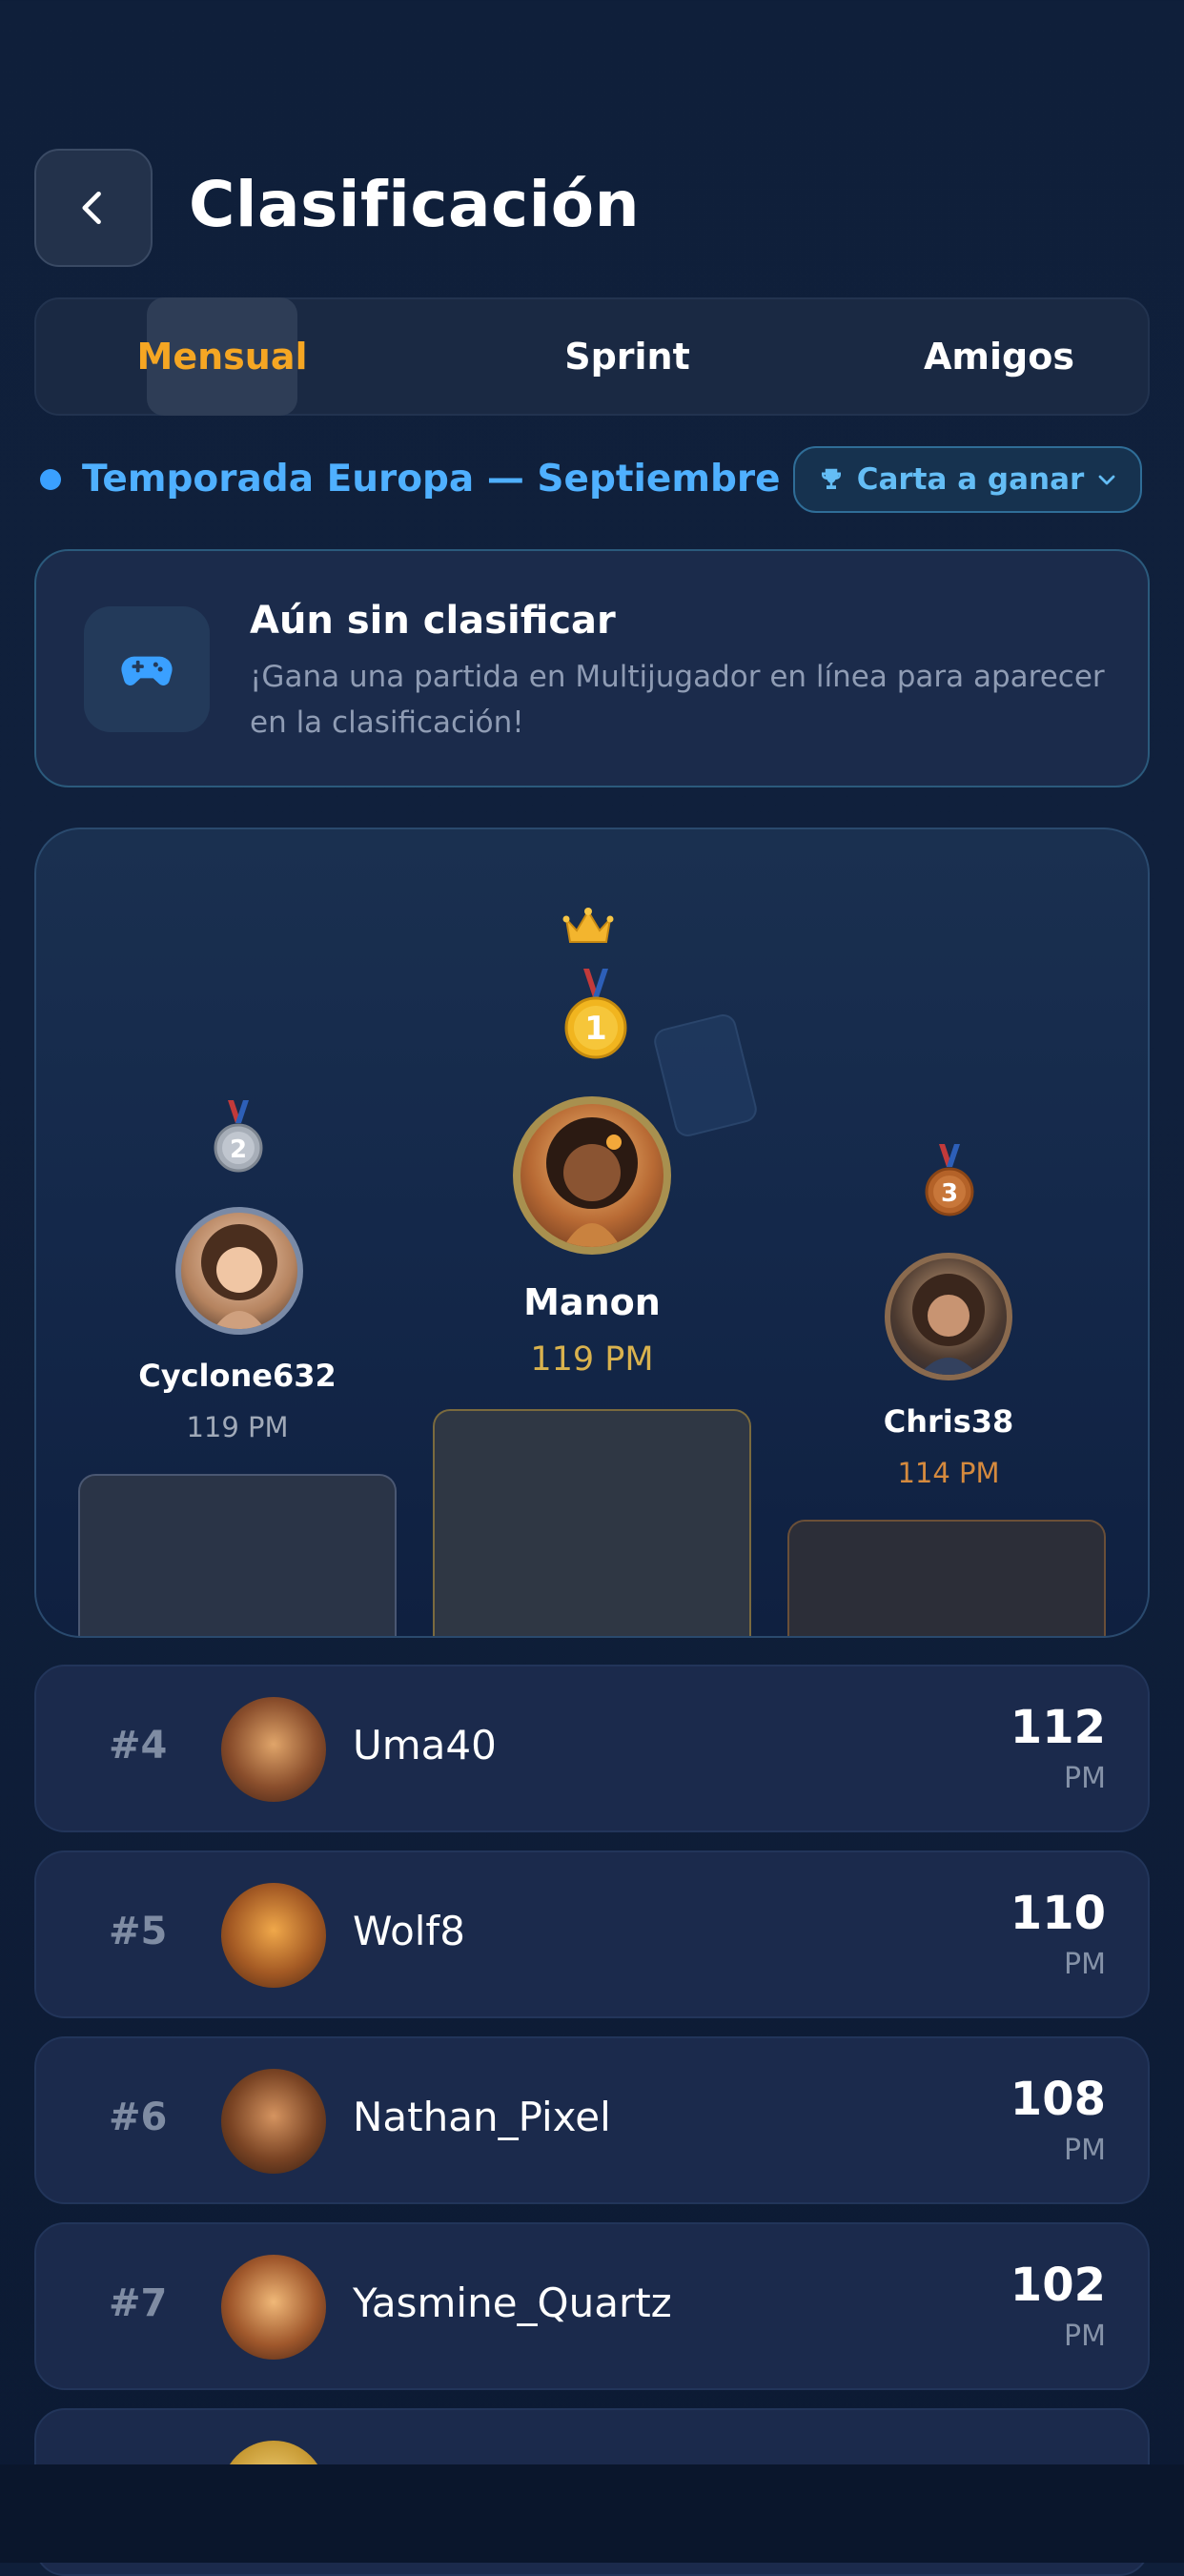  I want to click on row-score: 108, so click(1058, 2099).